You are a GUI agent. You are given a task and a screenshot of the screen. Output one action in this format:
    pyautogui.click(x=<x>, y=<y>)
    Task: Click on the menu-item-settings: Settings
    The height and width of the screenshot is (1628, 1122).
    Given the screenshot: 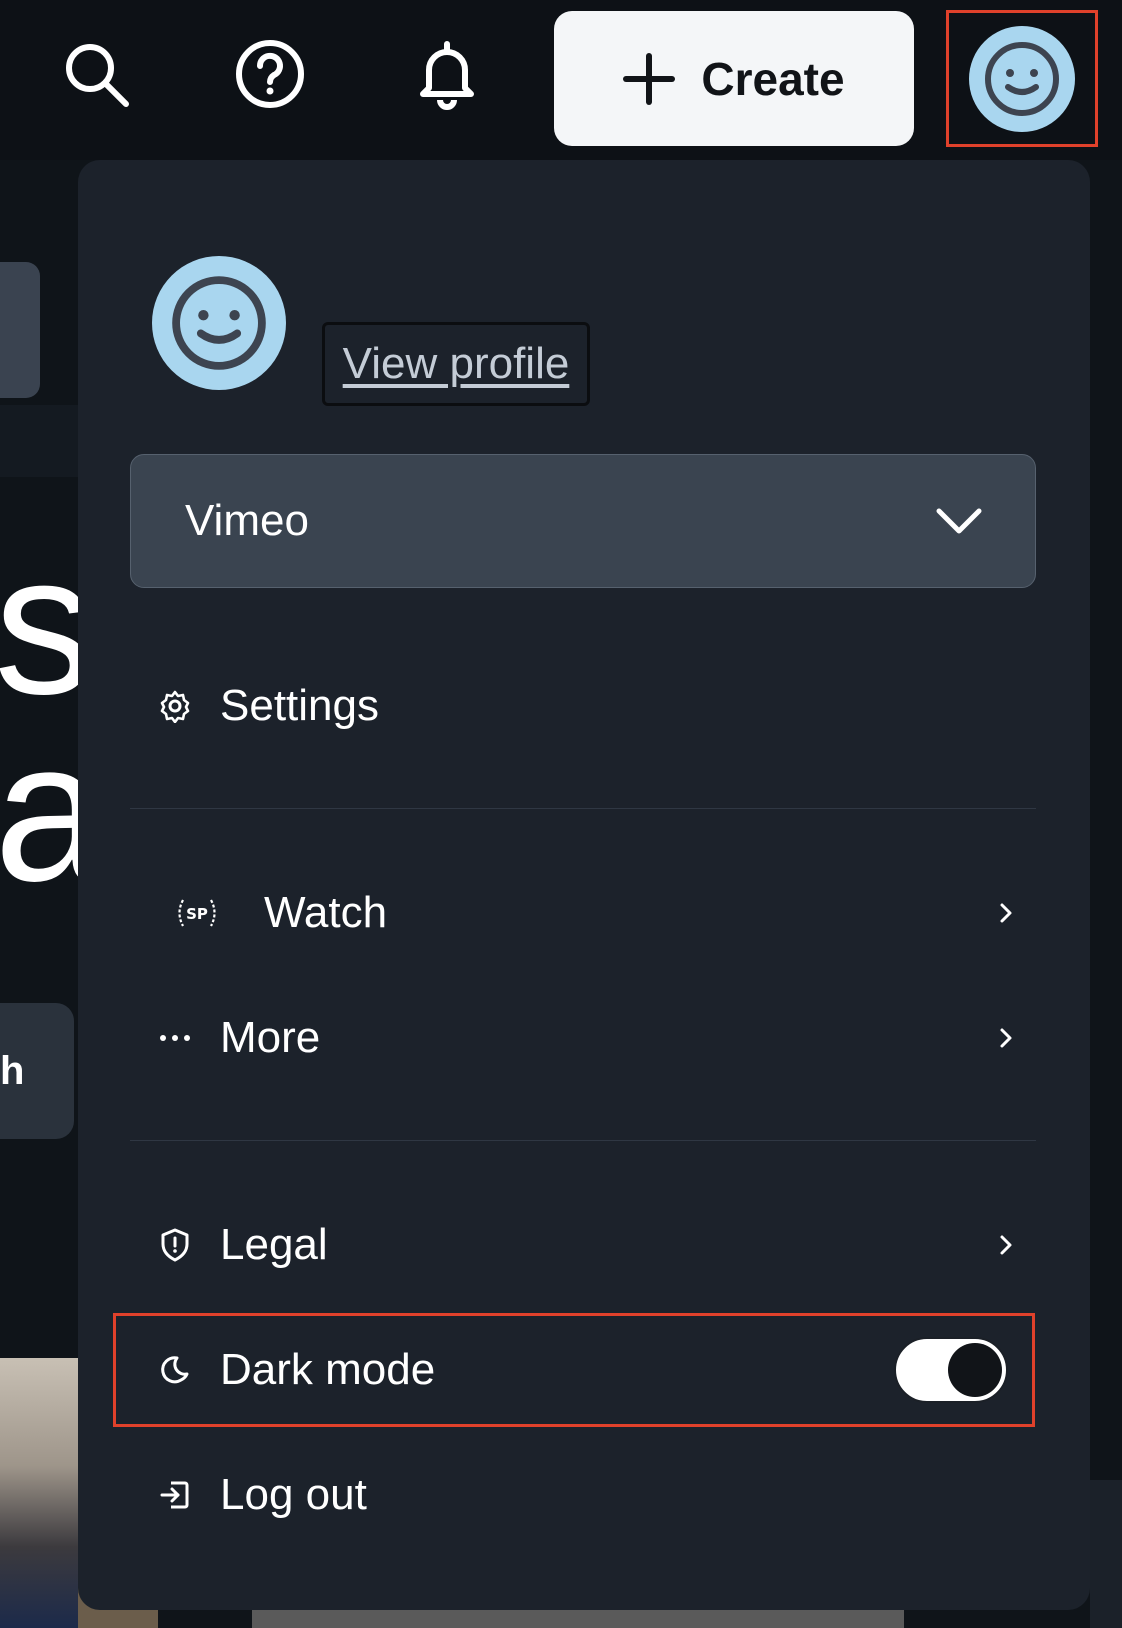 What is the action you would take?
    pyautogui.click(x=583, y=706)
    